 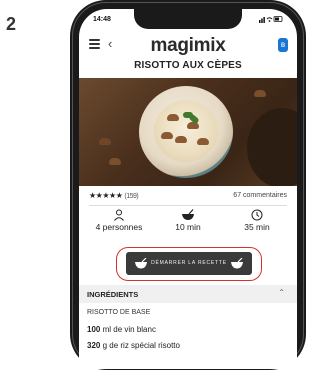 I want to click on ingredient-text: ml de vin blanc, so click(x=129, y=329).